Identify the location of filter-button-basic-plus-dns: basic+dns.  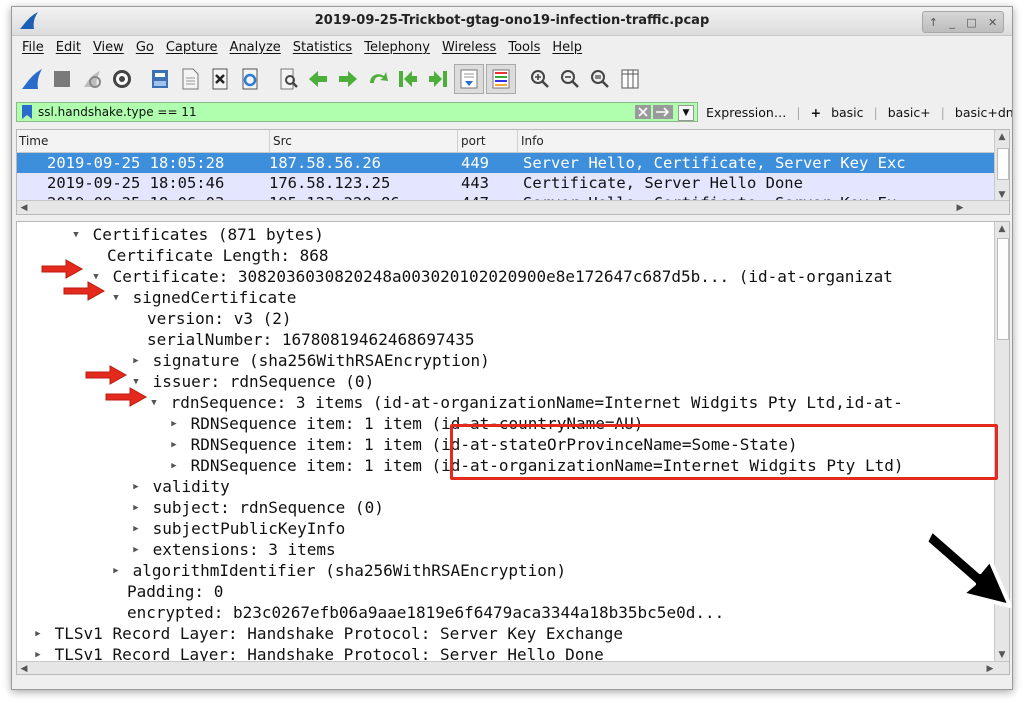
(983, 112).